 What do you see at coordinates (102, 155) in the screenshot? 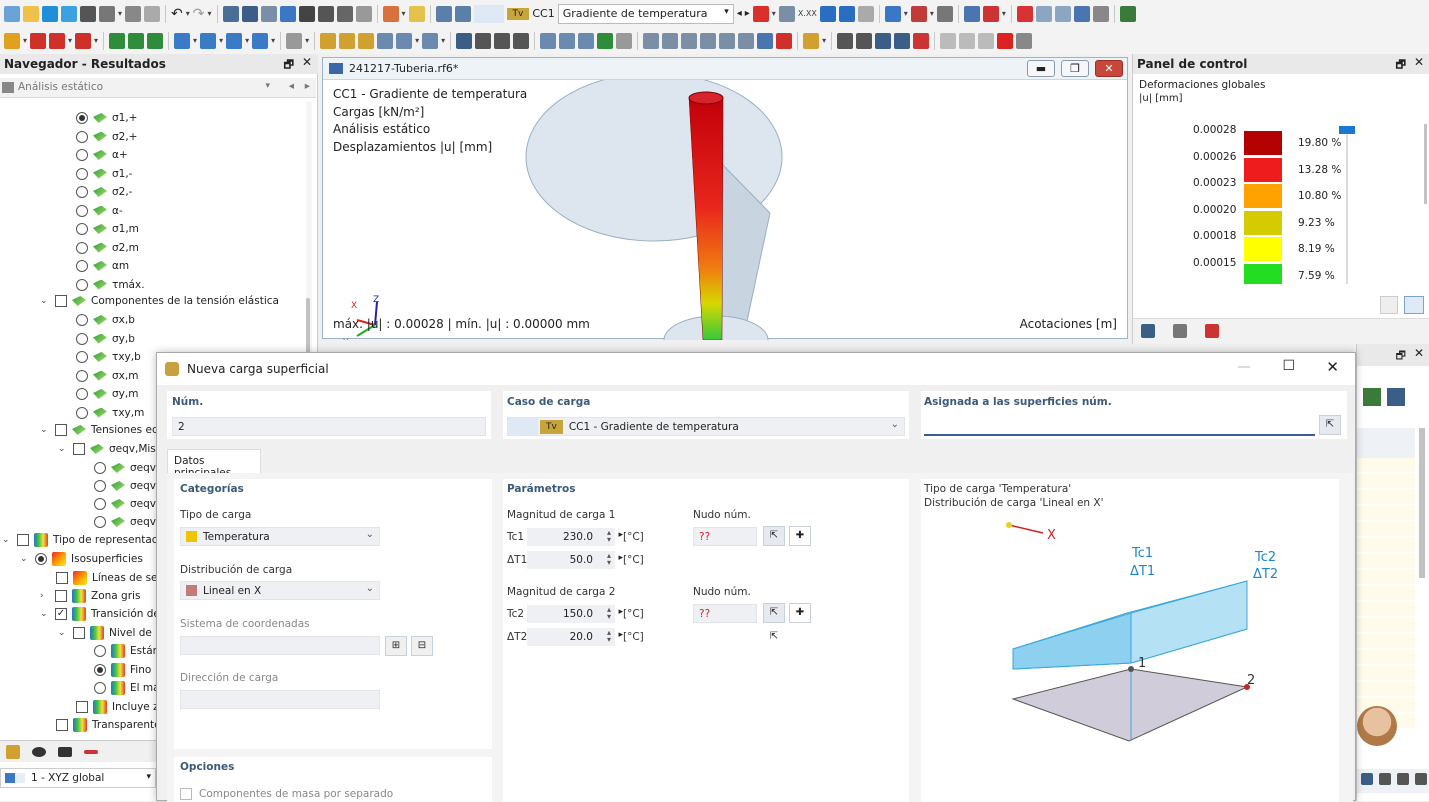
I see `tree-item: α+` at bounding box center [102, 155].